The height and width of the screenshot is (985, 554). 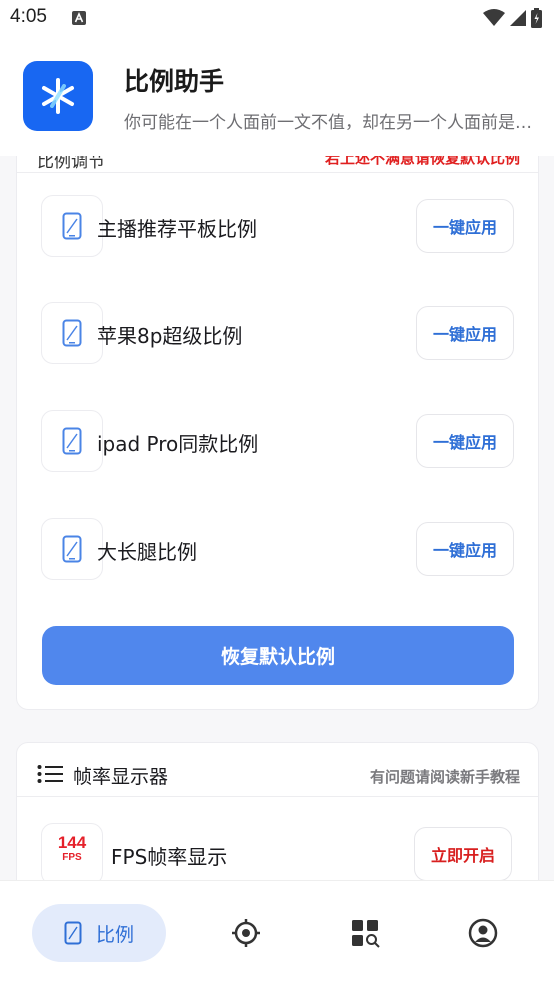 What do you see at coordinates (463, 853) in the screenshot?
I see `enable-fps-button: 立即开启` at bounding box center [463, 853].